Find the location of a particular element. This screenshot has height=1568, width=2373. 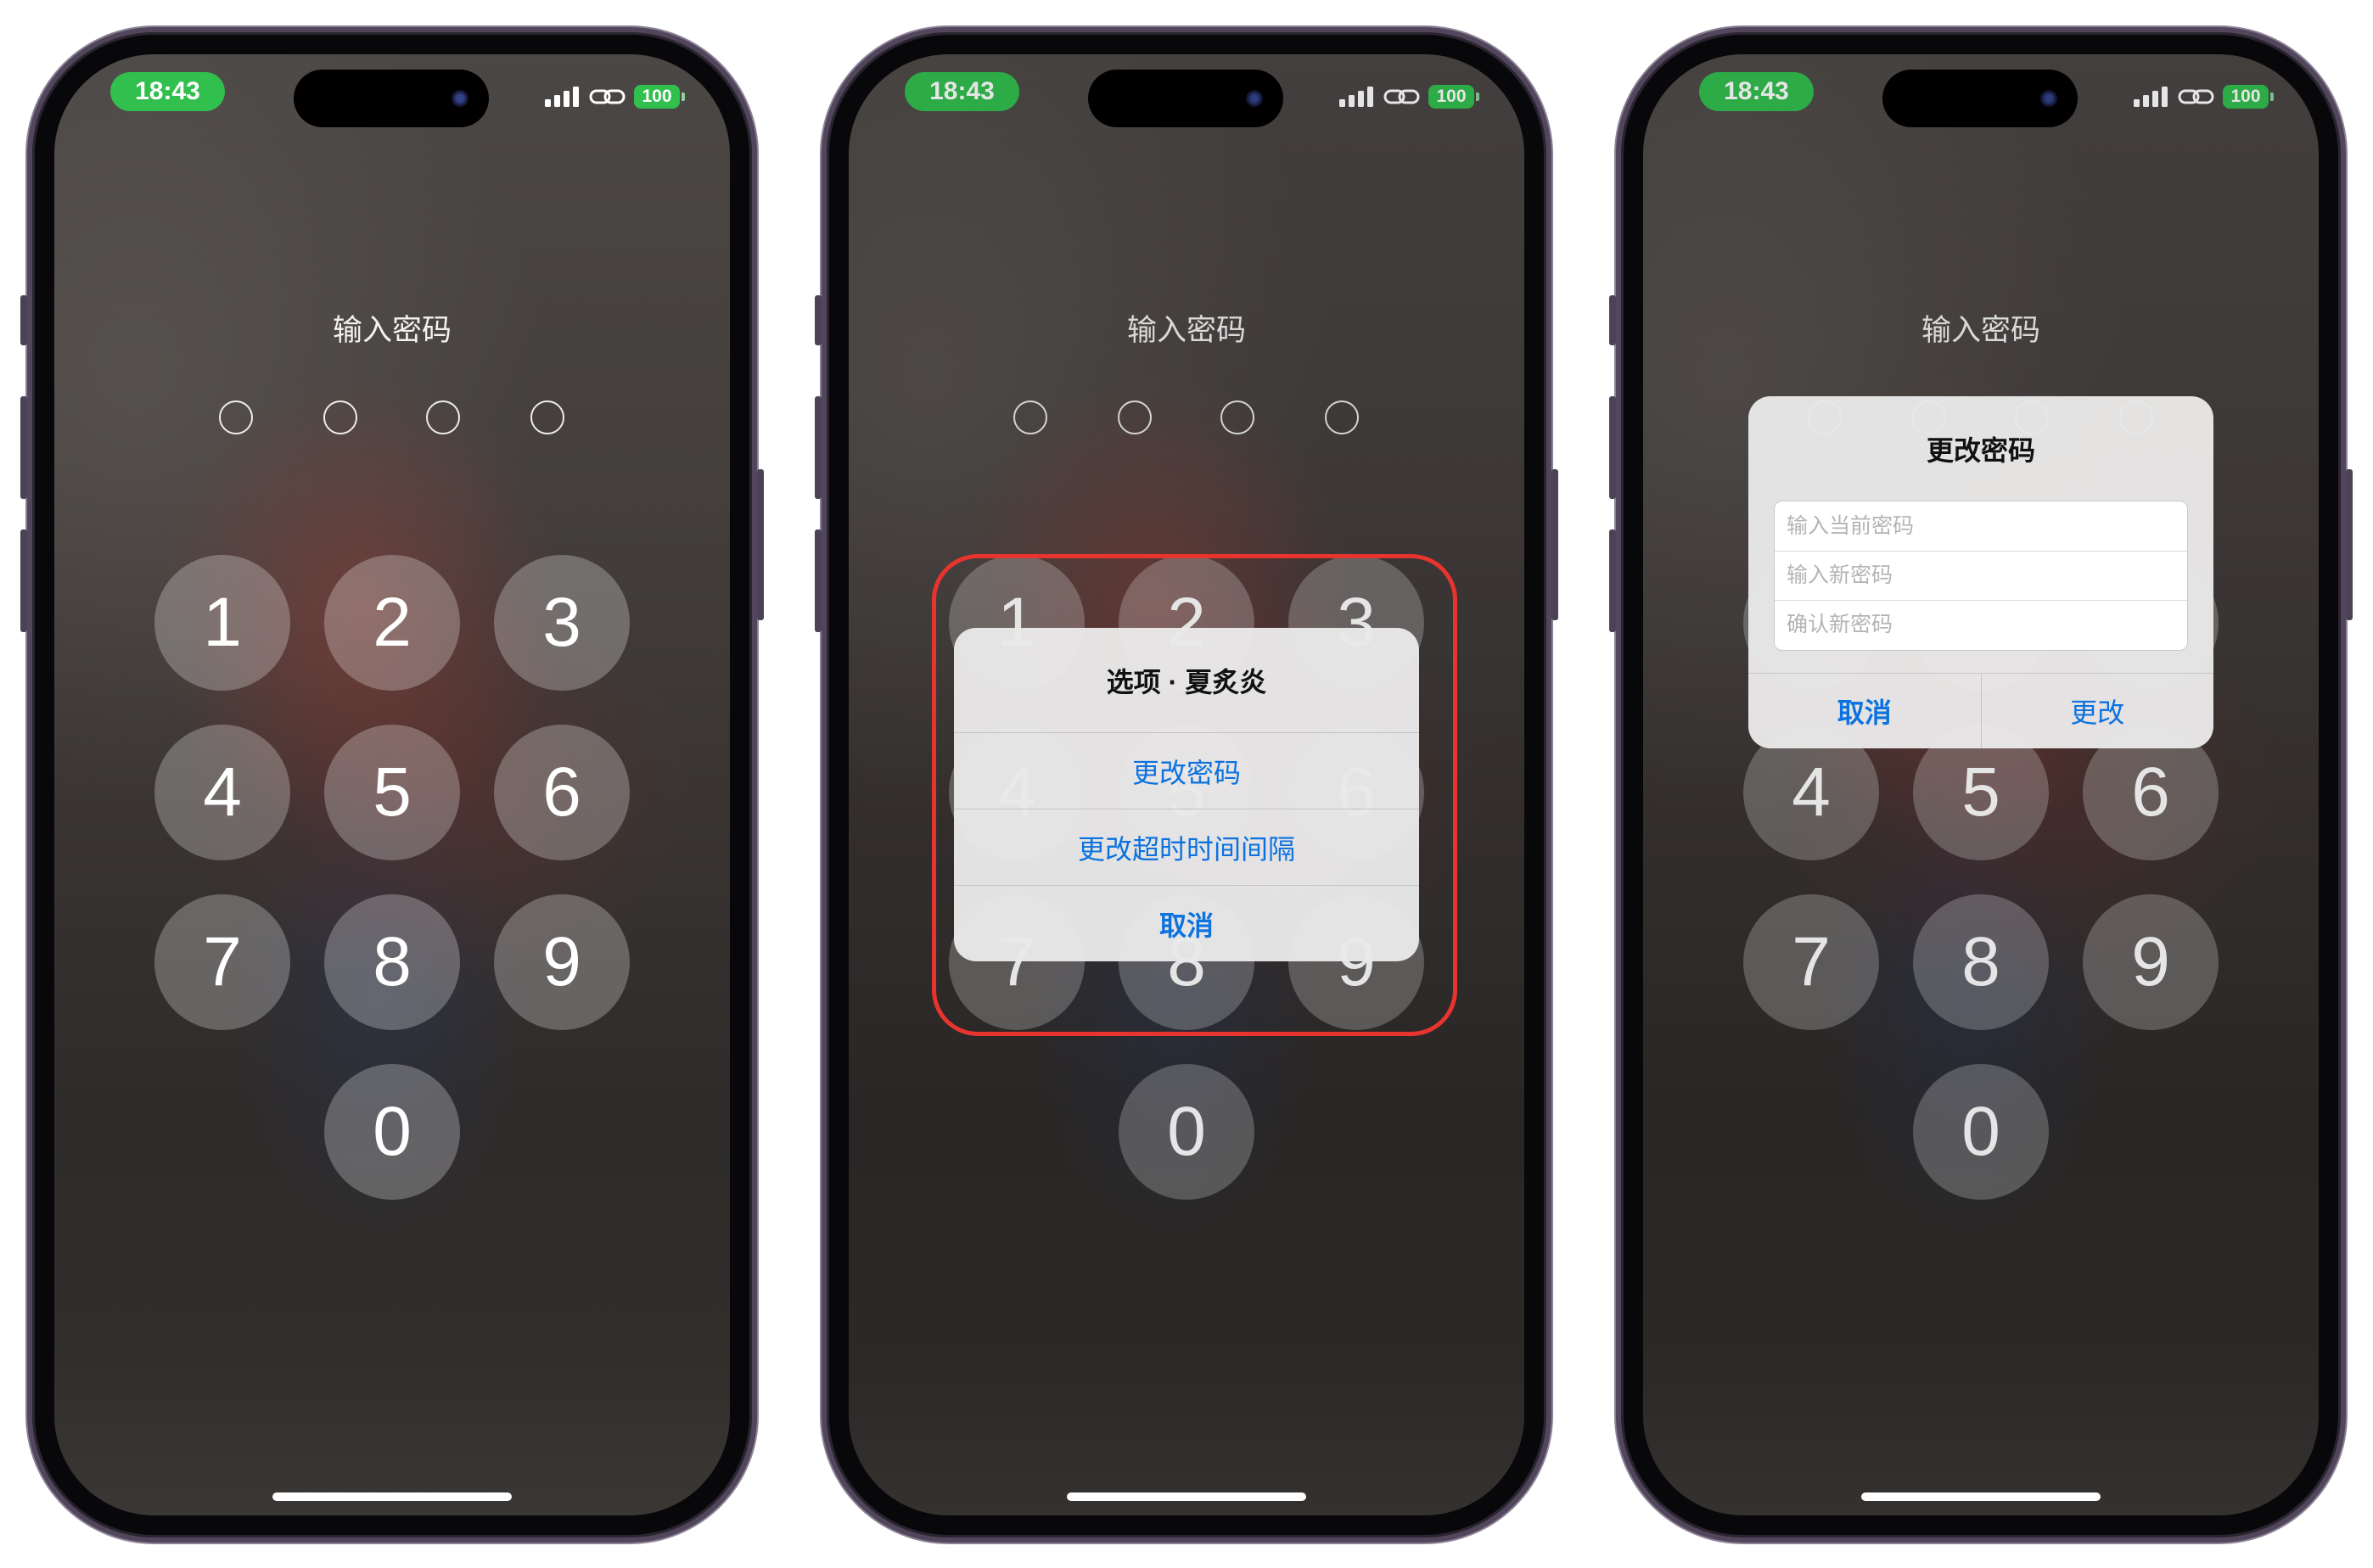

battery-icon: 100 is located at coordinates (659, 97).